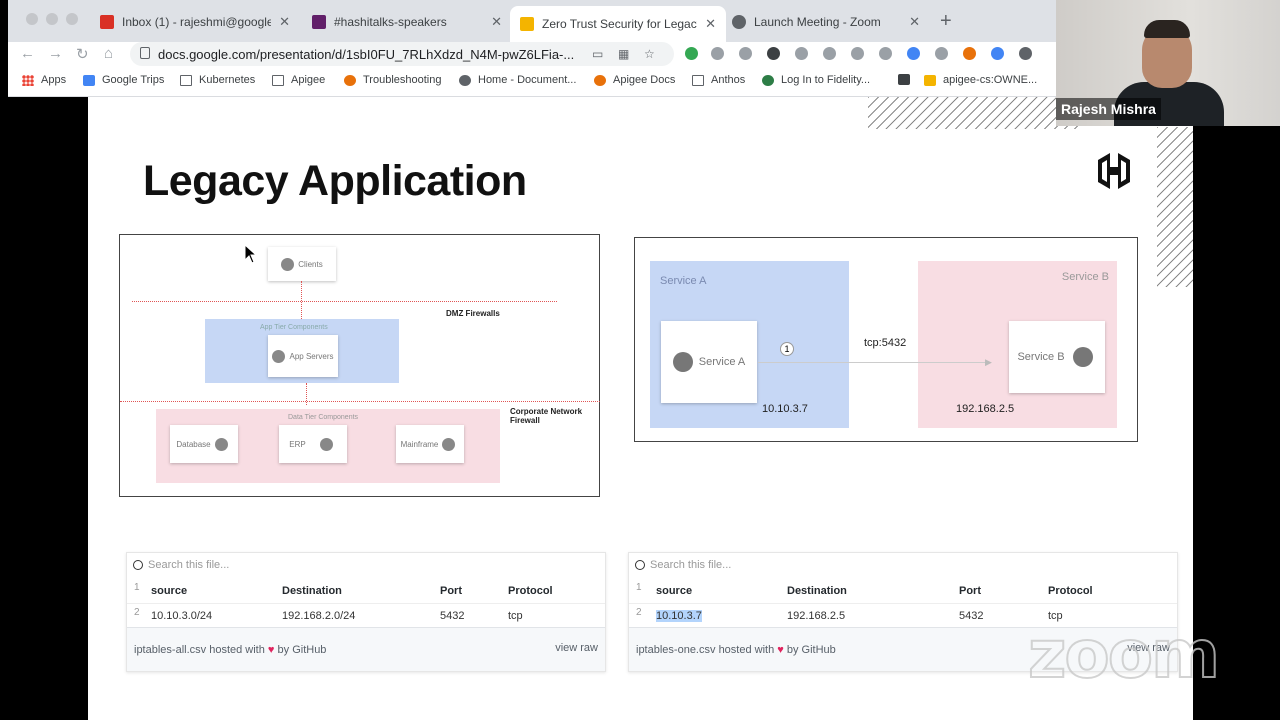  What do you see at coordinates (576, 648) in the screenshot?
I see `view-raw-link: view raw` at bounding box center [576, 648].